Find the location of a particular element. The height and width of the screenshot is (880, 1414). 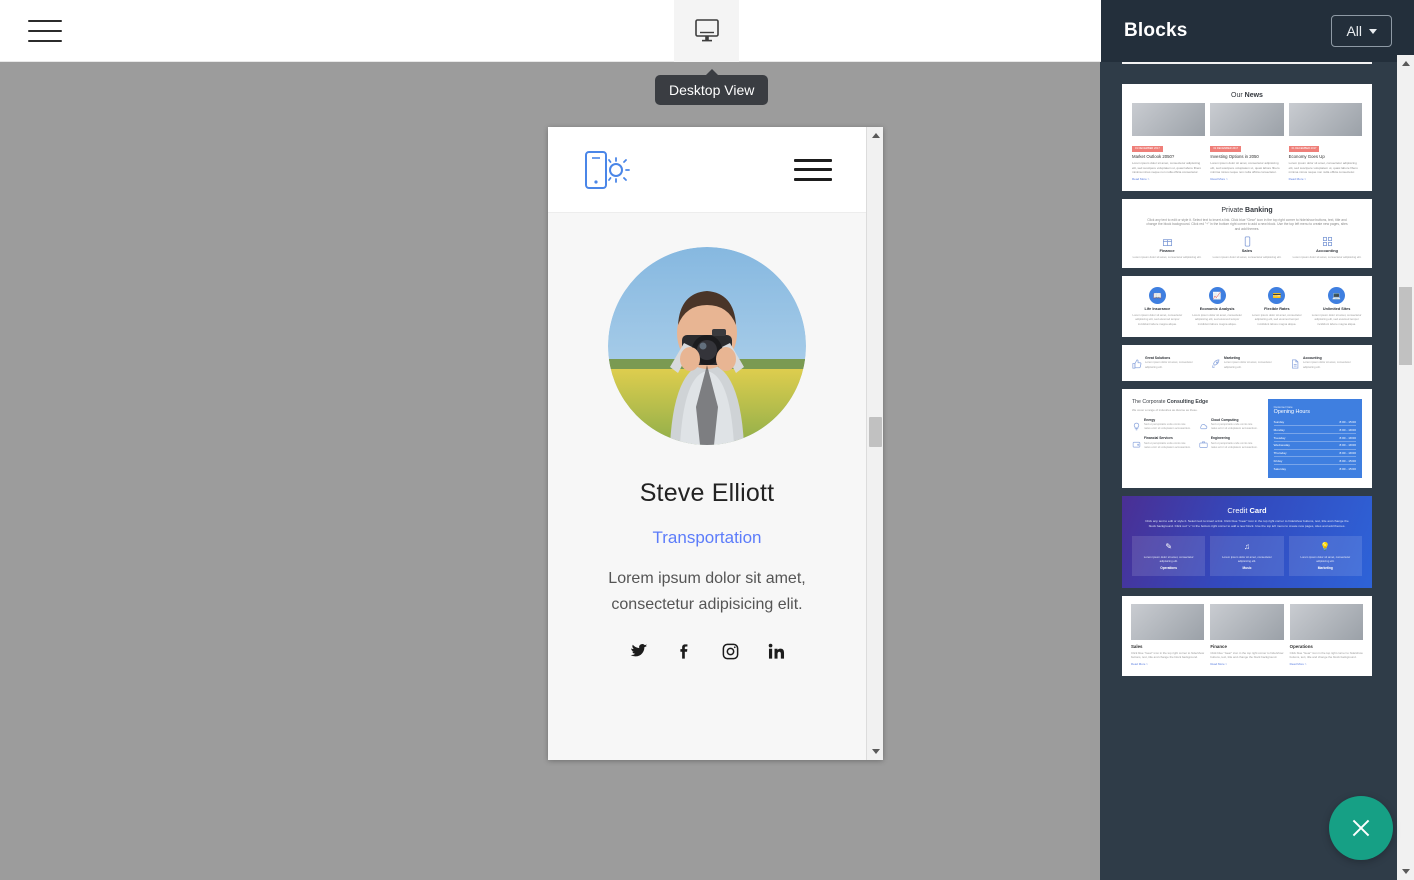

phone-icon is located at coordinates (1247, 241).